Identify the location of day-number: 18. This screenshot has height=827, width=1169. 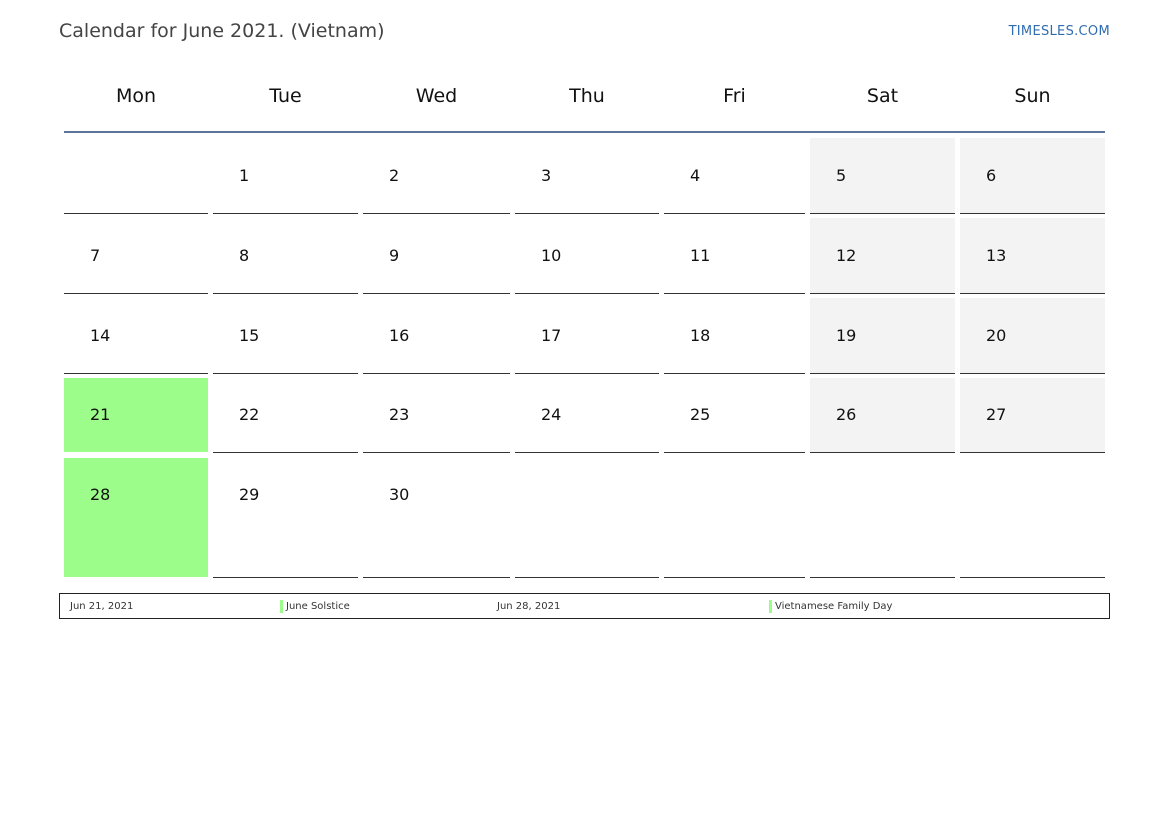
(700, 335).